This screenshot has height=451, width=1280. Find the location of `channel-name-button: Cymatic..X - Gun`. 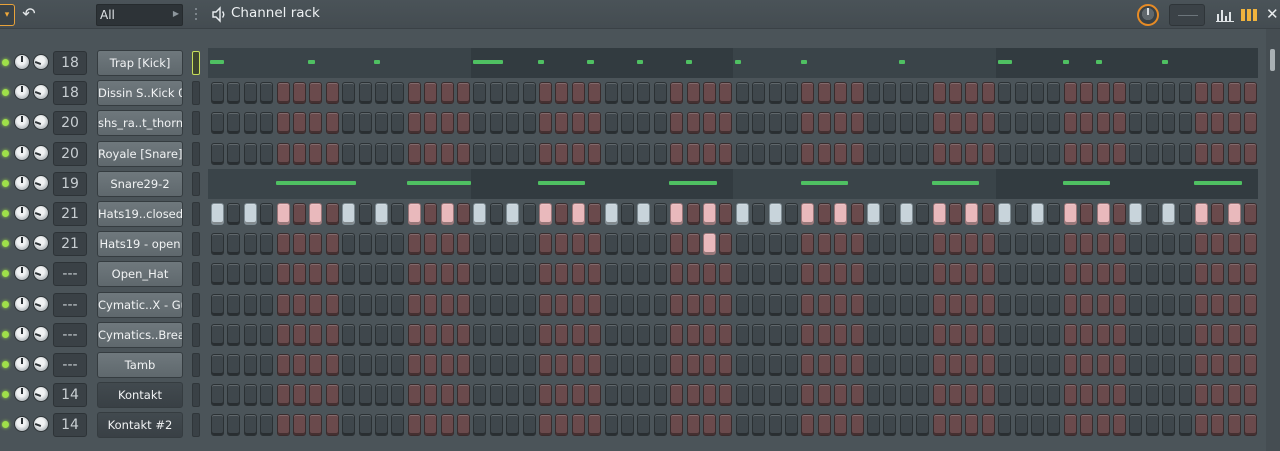

channel-name-button: Cymatic..X - Gun is located at coordinates (140, 304).